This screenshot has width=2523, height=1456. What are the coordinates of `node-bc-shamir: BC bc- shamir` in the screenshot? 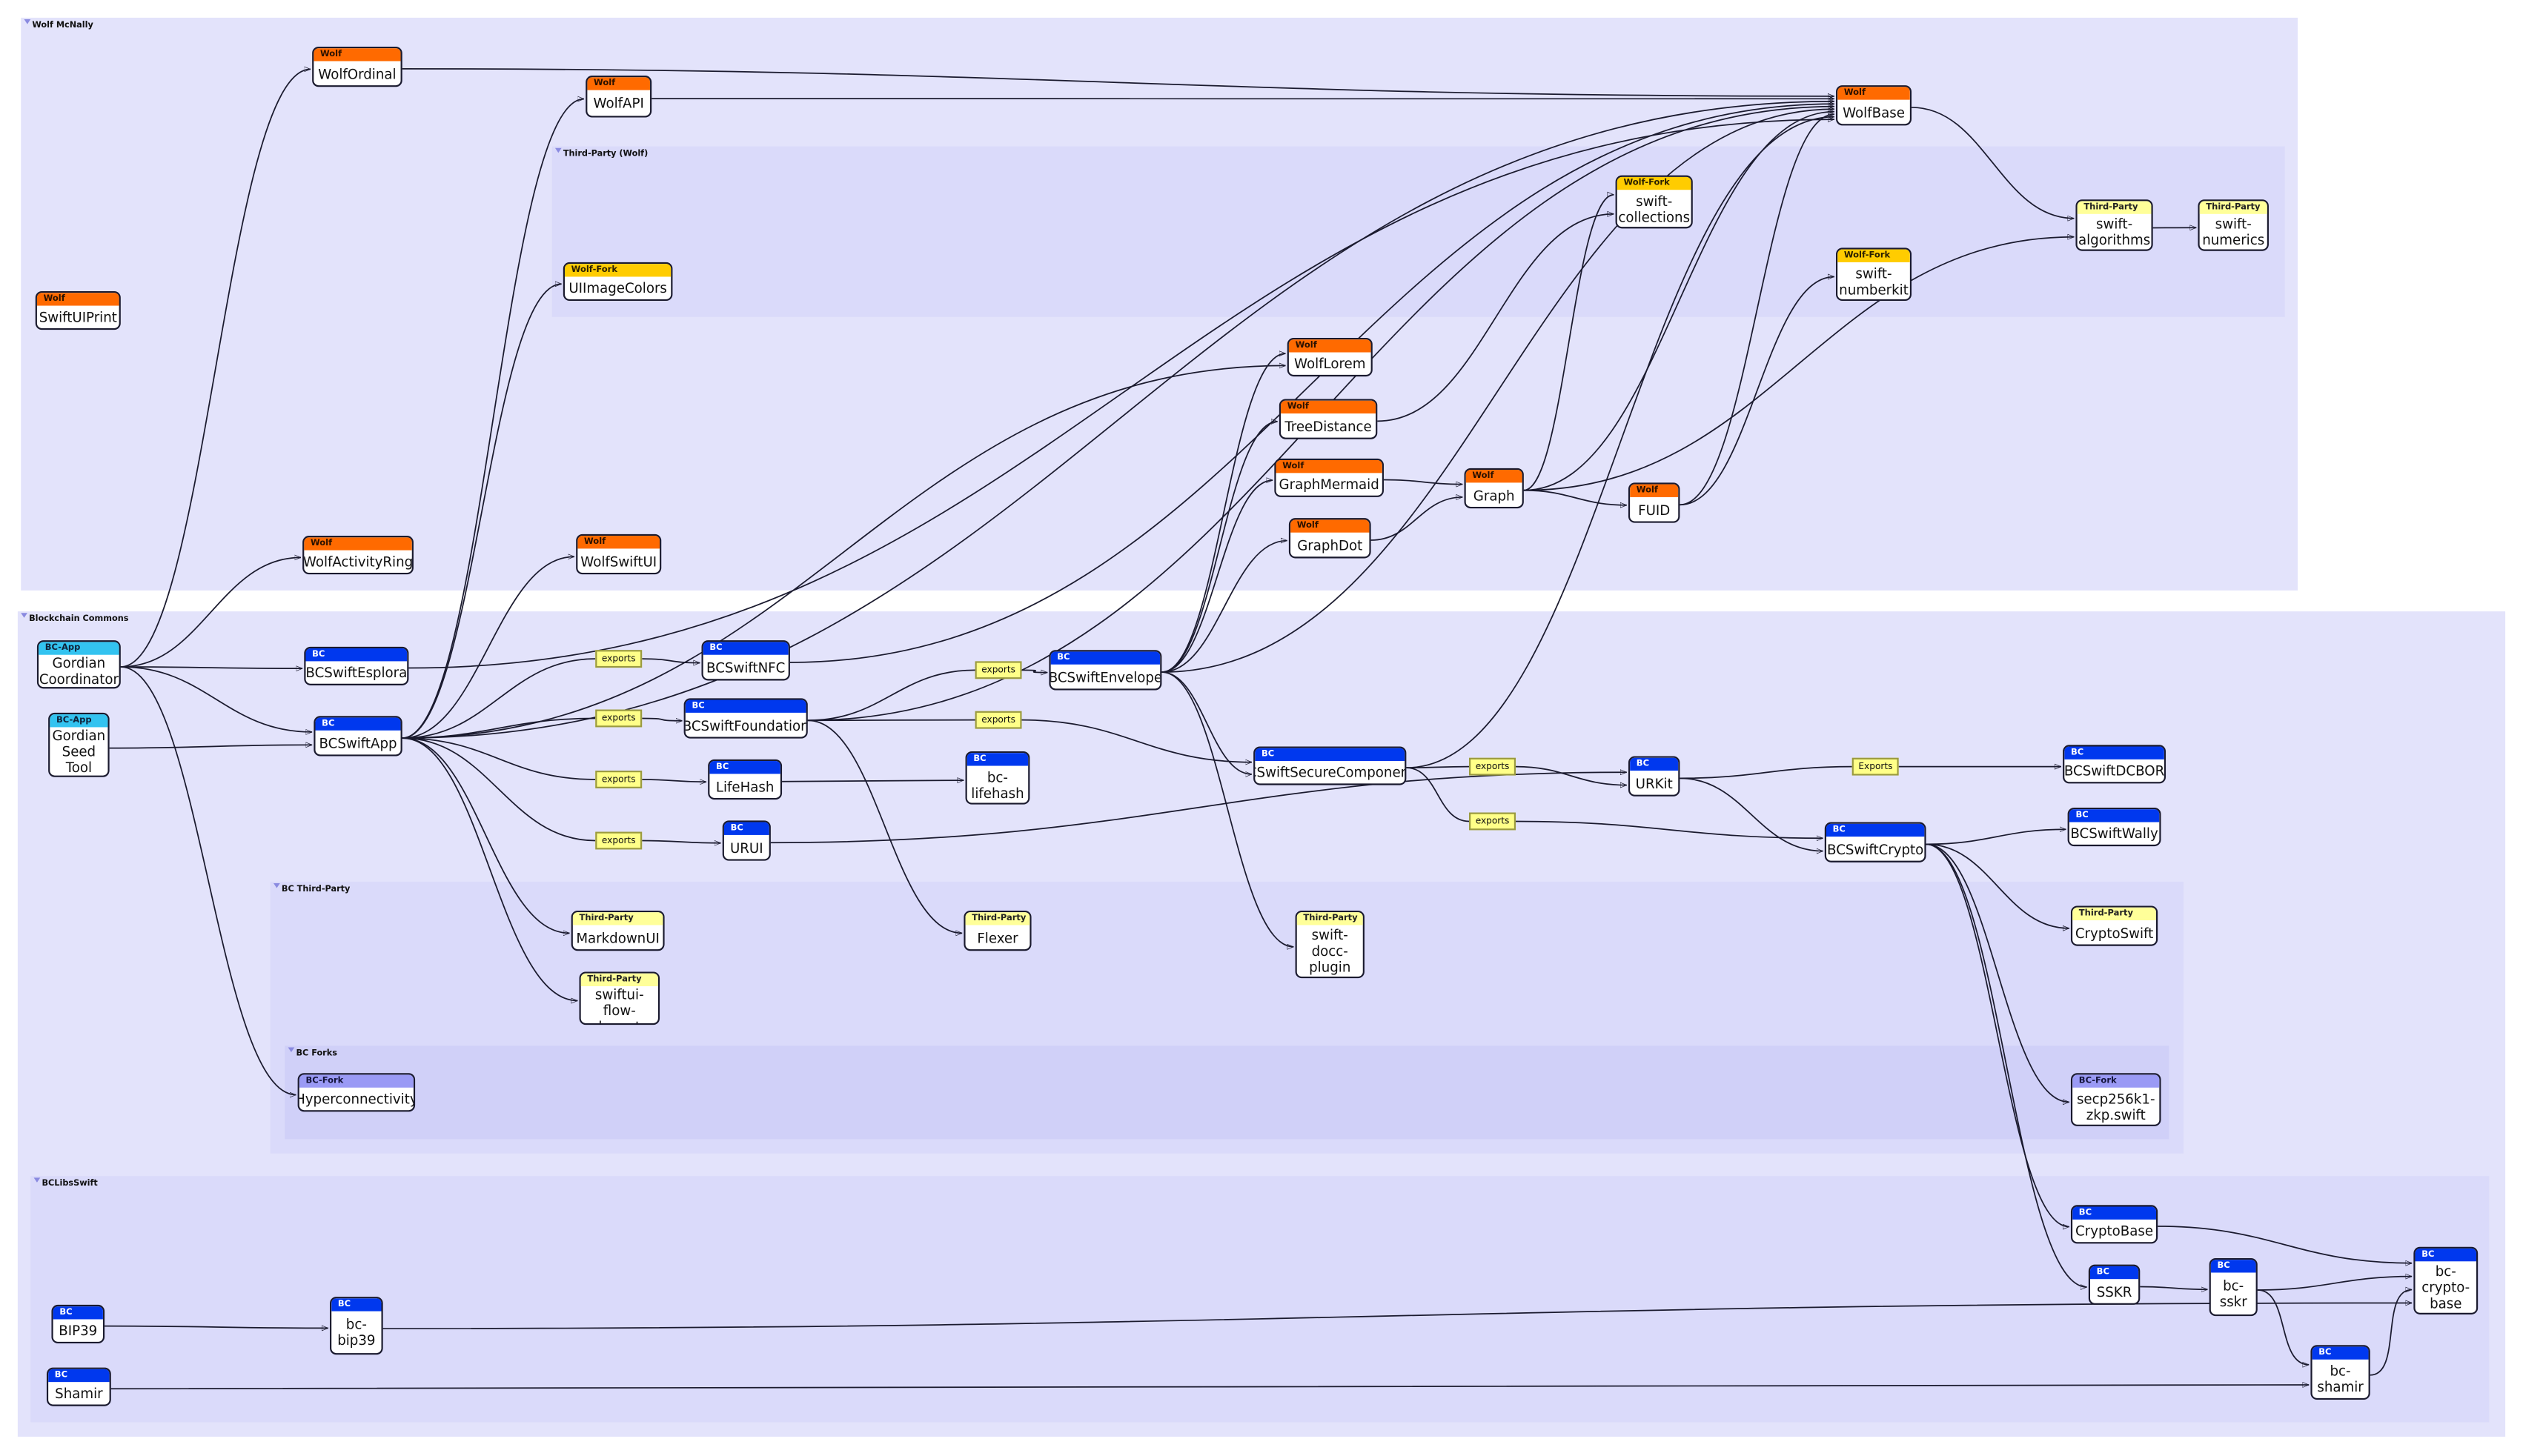 It's located at (2340, 1372).